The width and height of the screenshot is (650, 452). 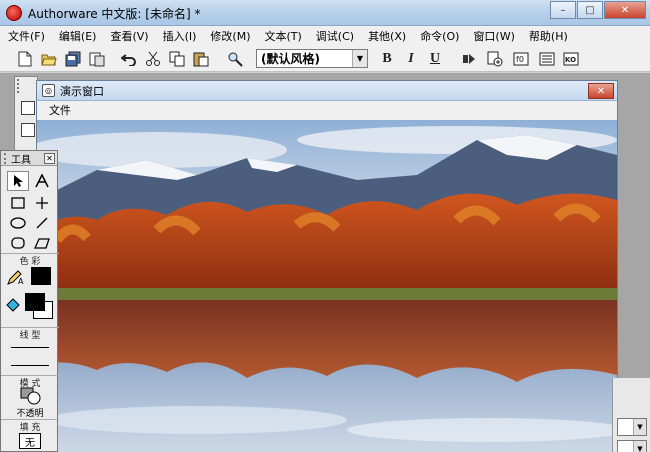 I want to click on menu-help: 帮助(H), so click(x=548, y=36).